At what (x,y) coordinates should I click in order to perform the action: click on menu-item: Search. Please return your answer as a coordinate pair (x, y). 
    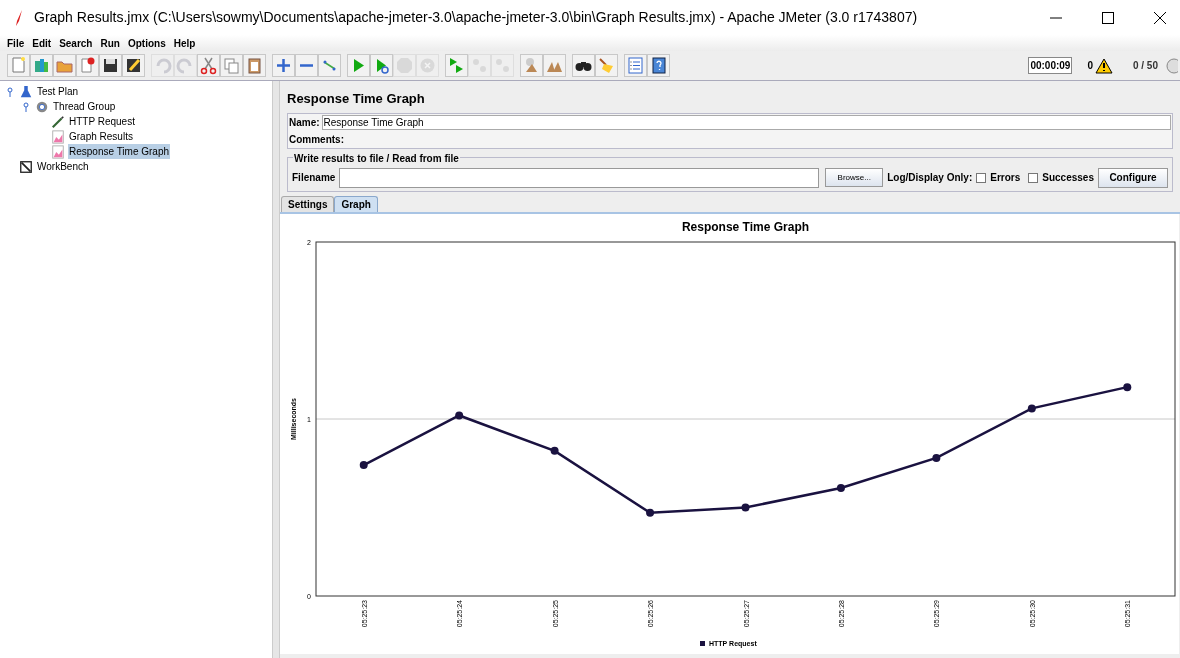
    Looking at the image, I should click on (76, 43).